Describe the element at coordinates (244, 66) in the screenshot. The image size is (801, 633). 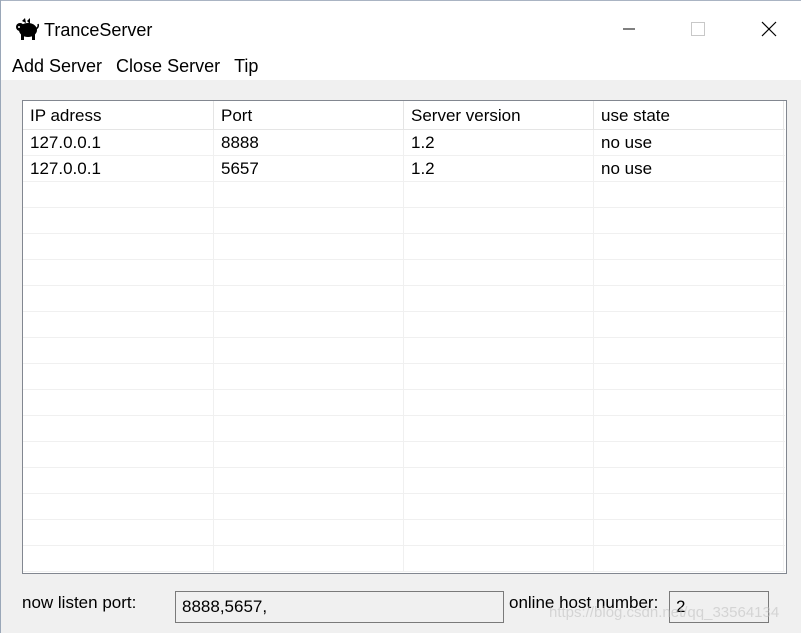
I see `menu-tip: Tip` at that location.